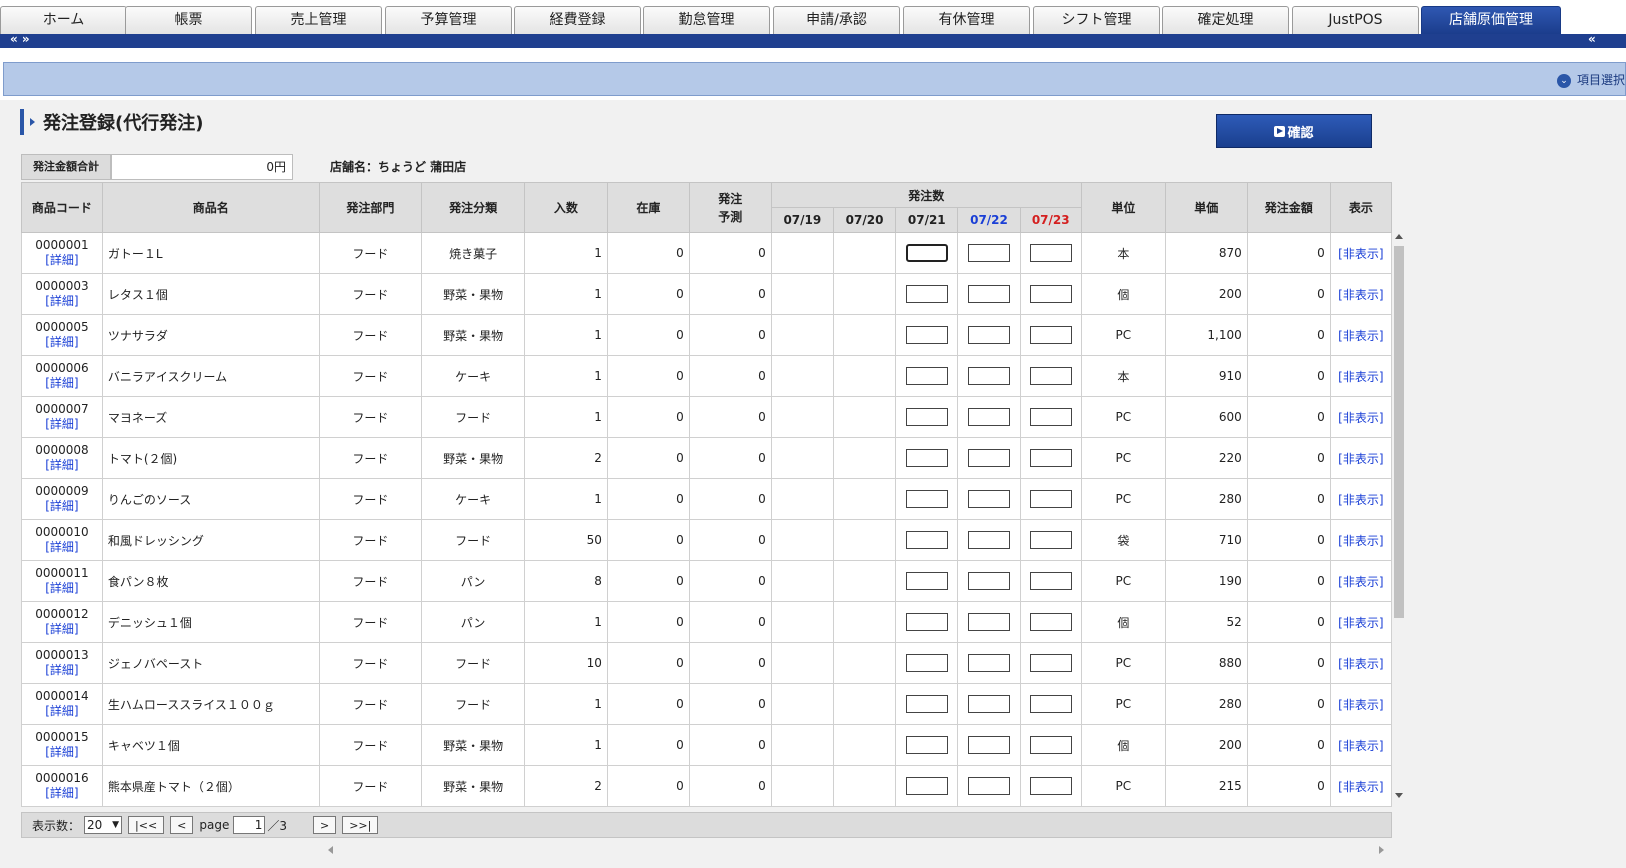 The image size is (1626, 868). I want to click on tab-item: JustPOS, so click(1355, 20).